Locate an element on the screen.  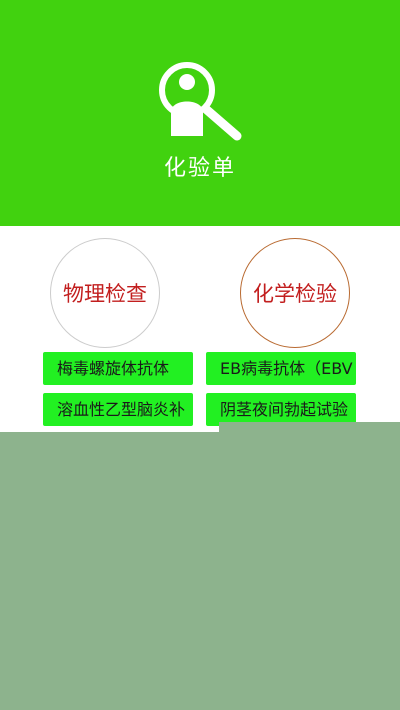
search-person-icon is located at coordinates (200, 101).